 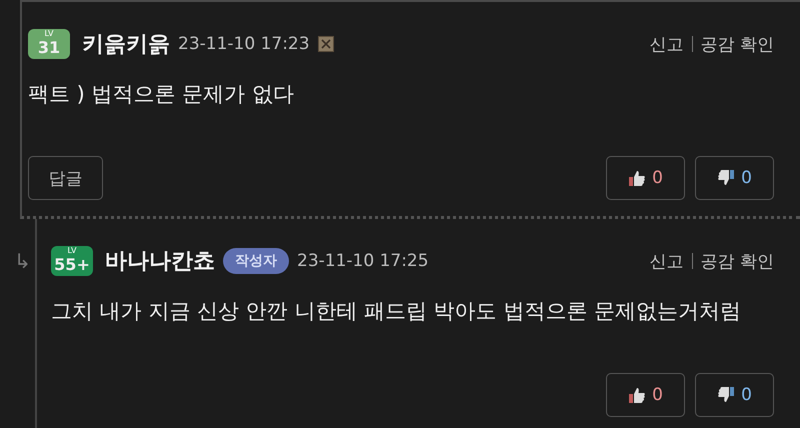 What do you see at coordinates (396, 311) in the screenshot?
I see `comment-text: 그치 내가 지금 신상 안깐 니한테 패드립 박아도 법적으론 문제없는거처럼` at bounding box center [396, 311].